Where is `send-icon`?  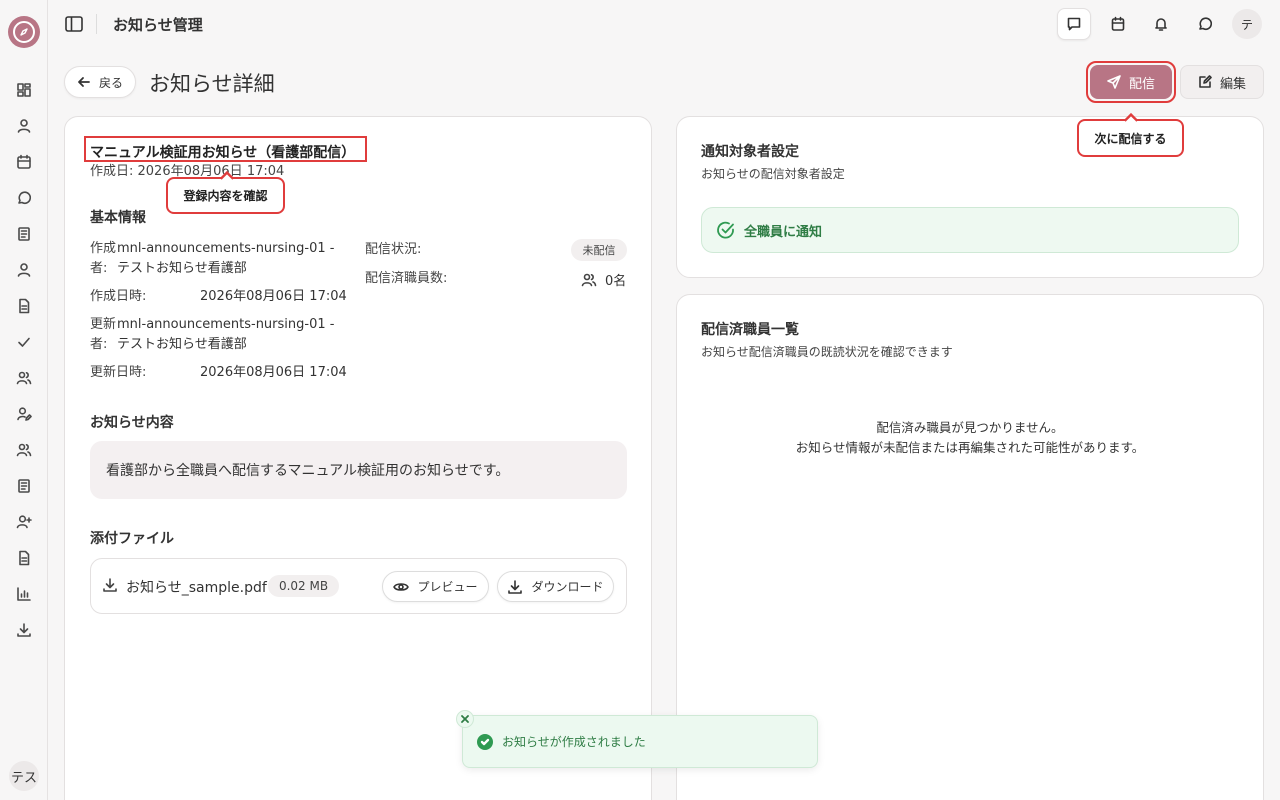
send-icon is located at coordinates (1114, 82).